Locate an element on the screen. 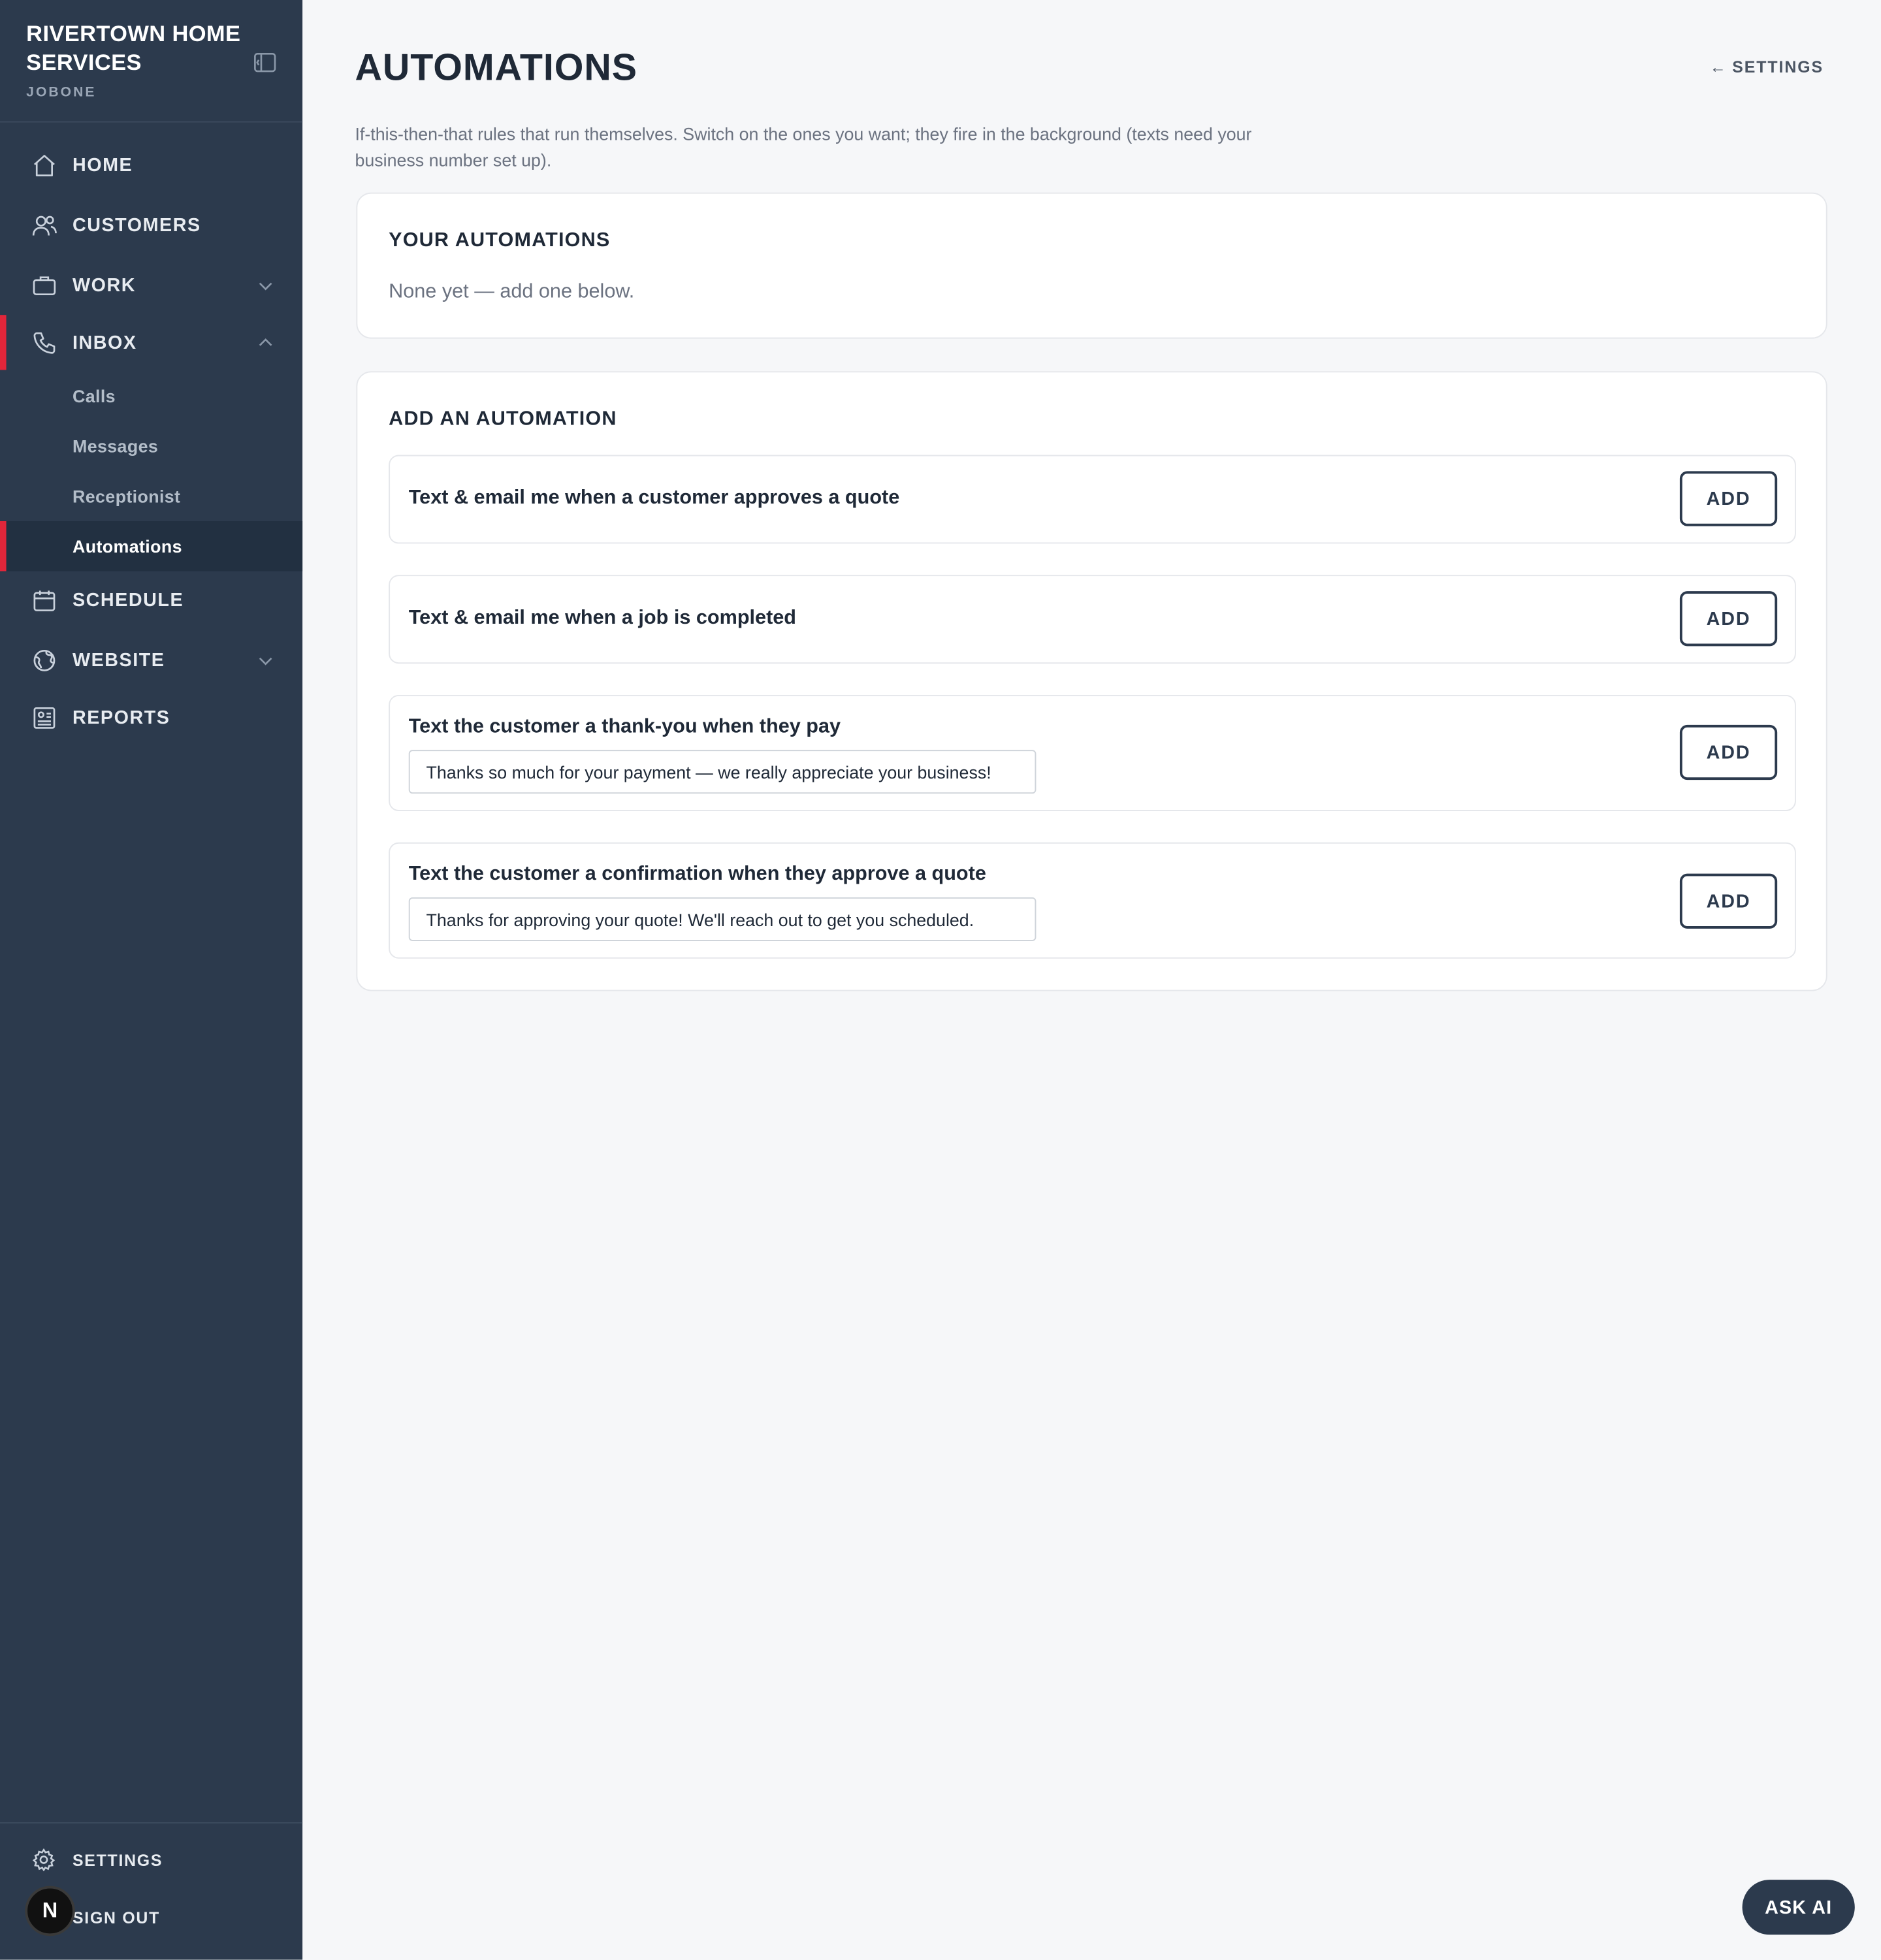 This screenshot has width=1881, height=1960. nav-label: HOME is located at coordinates (102, 165).